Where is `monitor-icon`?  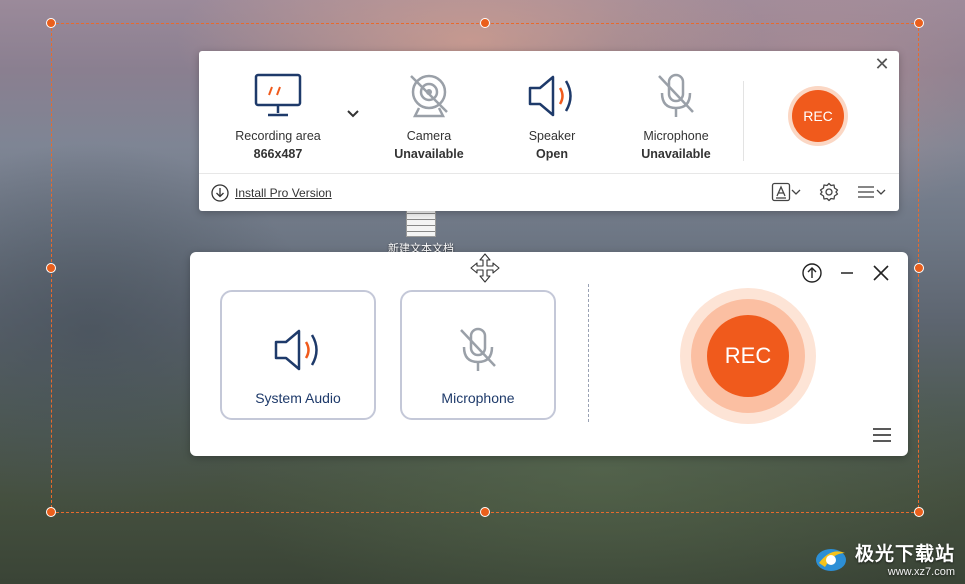 monitor-icon is located at coordinates (278, 95).